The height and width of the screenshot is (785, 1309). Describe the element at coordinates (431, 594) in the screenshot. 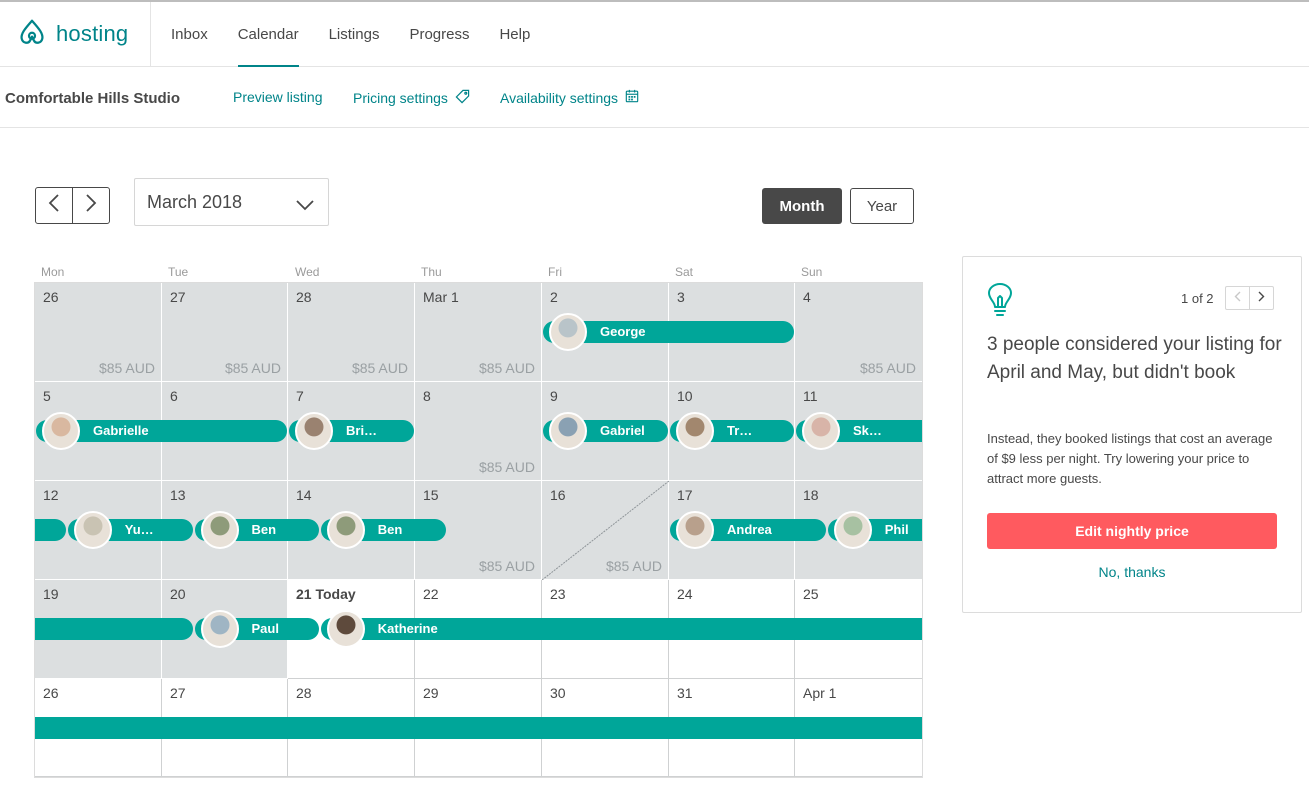

I see `day-number: 22` at that location.